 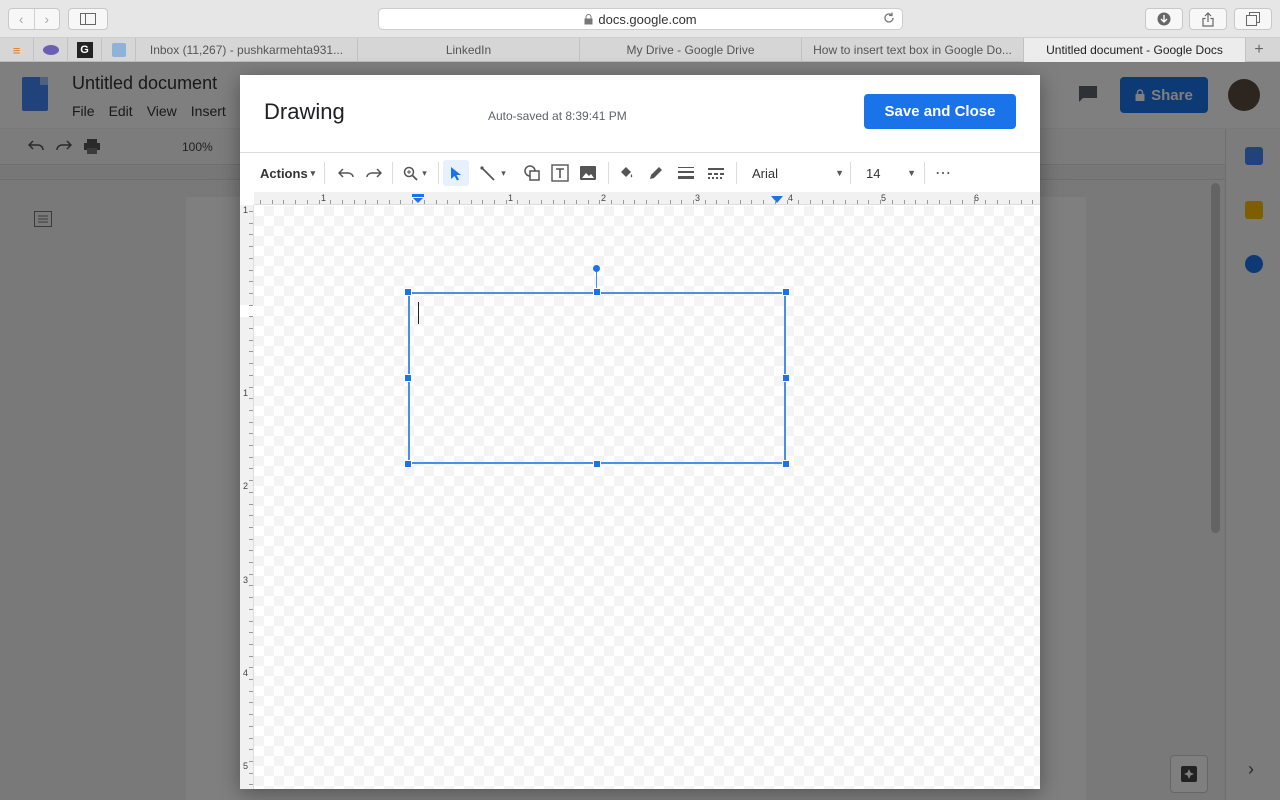 I want to click on tab-linkedin: LinkedIn, so click(x=469, y=50).